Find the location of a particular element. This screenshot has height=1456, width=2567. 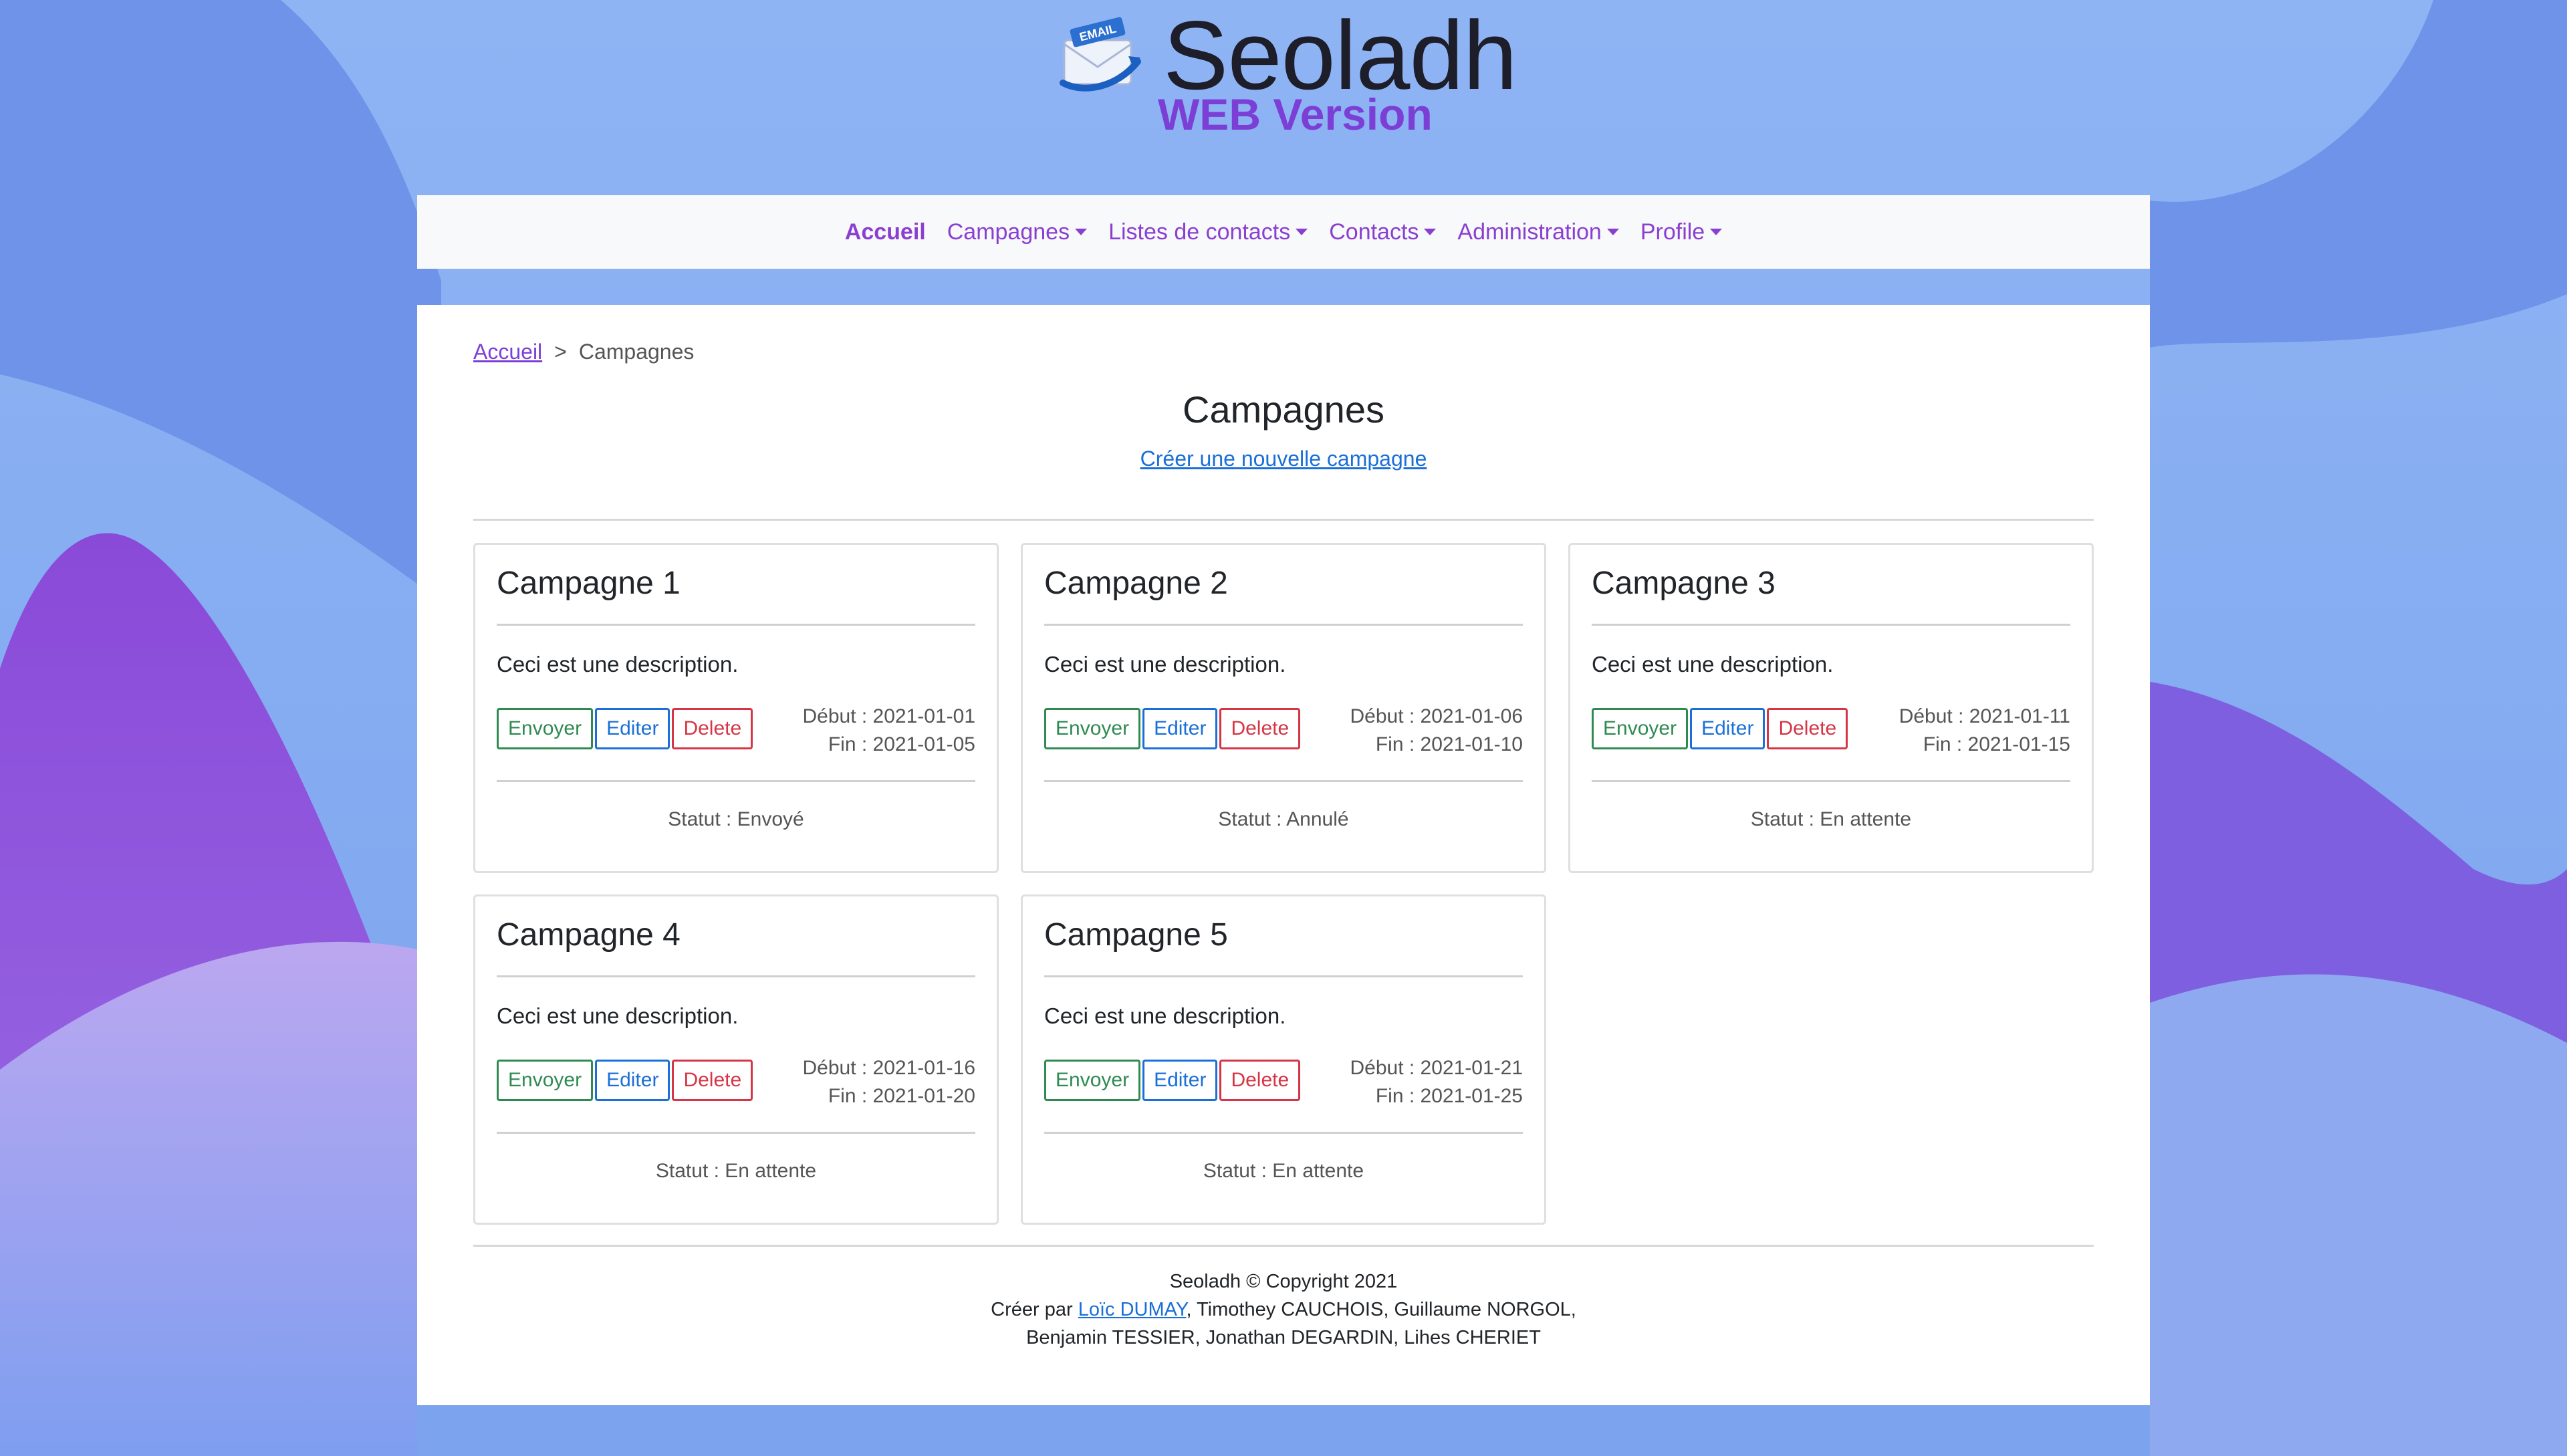

campaign-end-date: Fin : 2021-01-20 is located at coordinates (901, 1096).